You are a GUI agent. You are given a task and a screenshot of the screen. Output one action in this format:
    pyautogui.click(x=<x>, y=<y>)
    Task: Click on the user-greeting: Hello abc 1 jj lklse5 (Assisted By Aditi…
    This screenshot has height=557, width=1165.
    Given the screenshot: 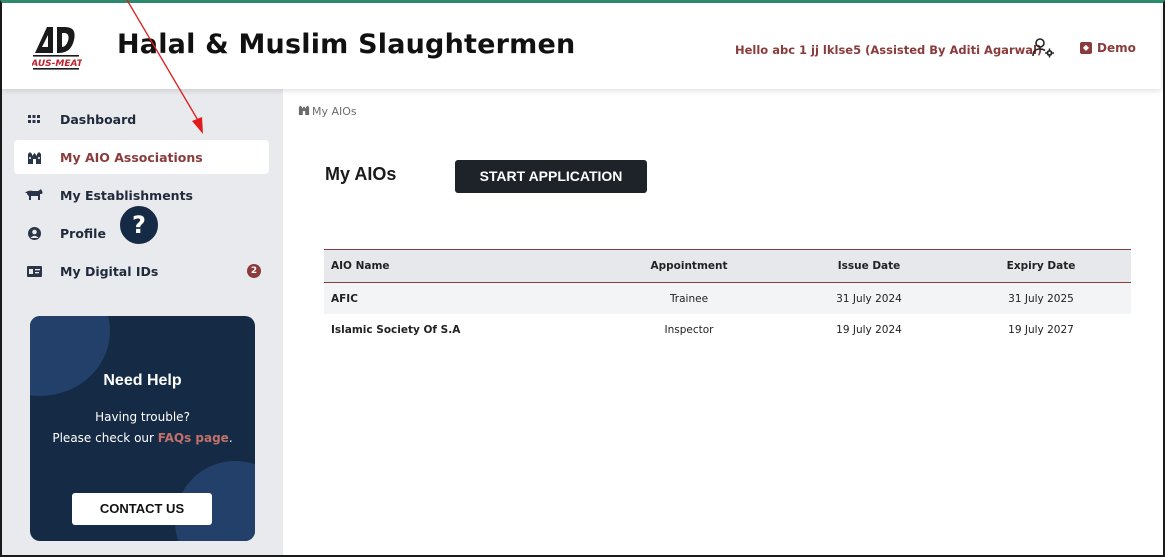 What is the action you would take?
    pyautogui.click(x=889, y=50)
    